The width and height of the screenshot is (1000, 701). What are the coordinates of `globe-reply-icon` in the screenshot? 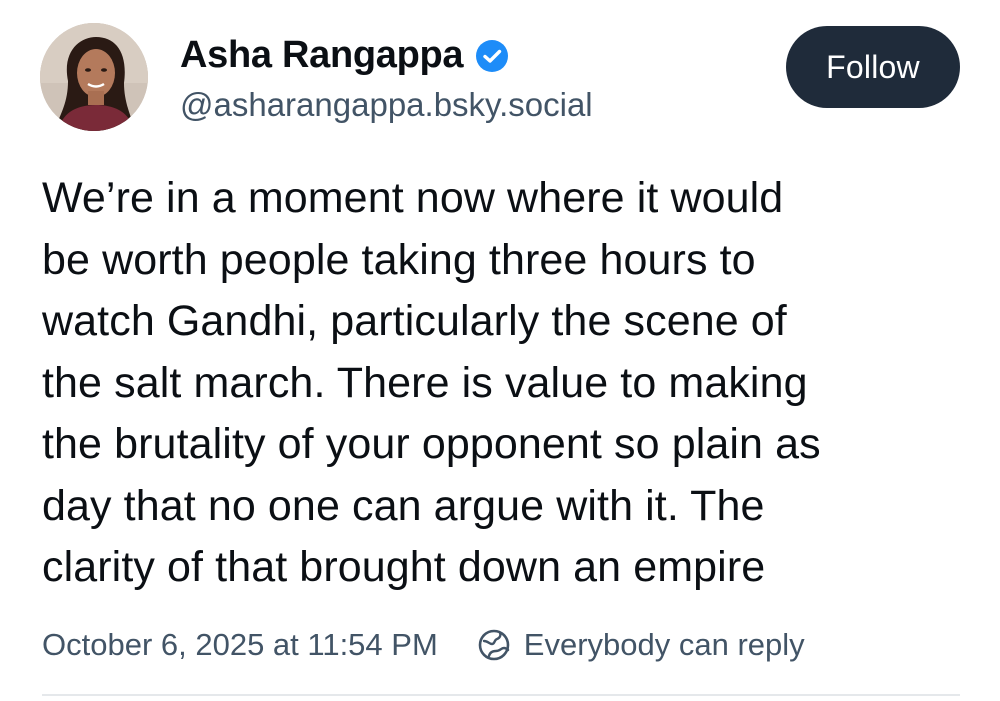 It's located at (494, 645).